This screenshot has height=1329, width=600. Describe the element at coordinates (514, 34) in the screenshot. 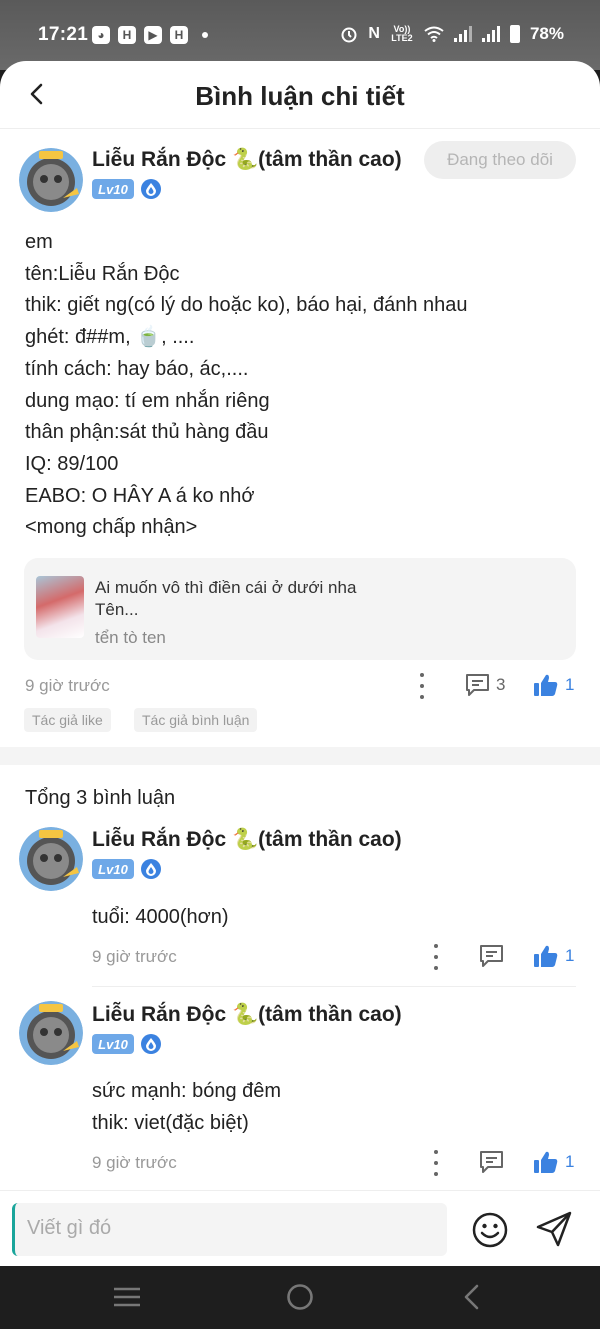

I see `battery-icon` at that location.